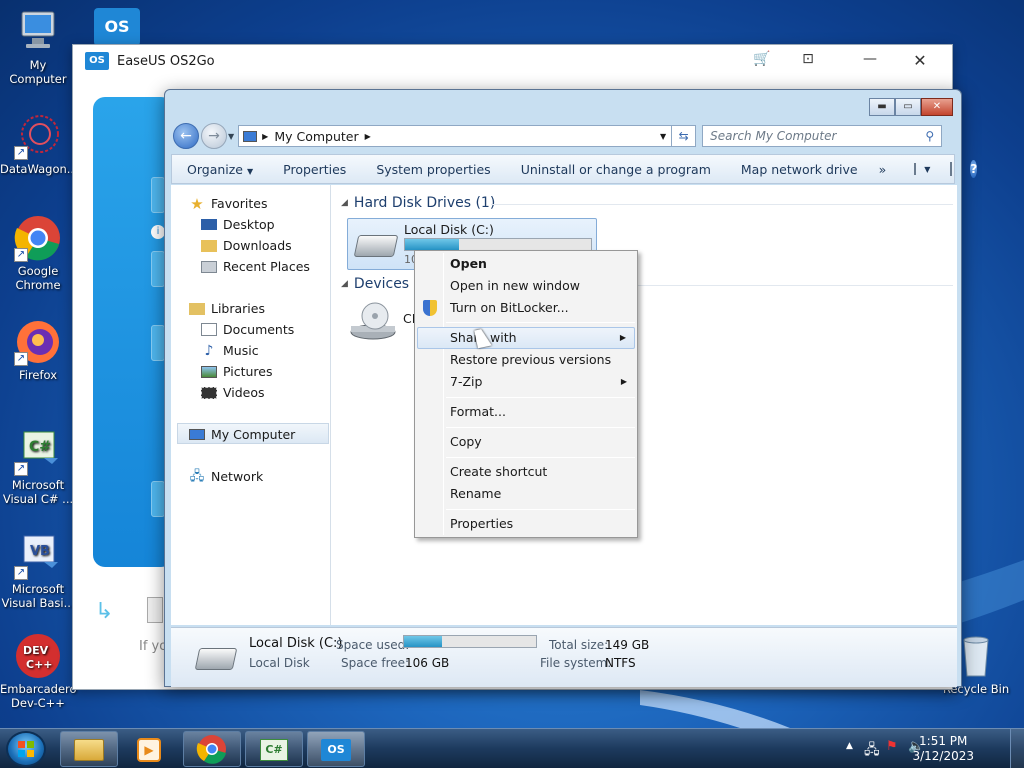 This screenshot has width=1024, height=768. I want to click on desktop-icon-devcpp: DEV C++ Embarcadero Dev-C++, so click(38, 671).